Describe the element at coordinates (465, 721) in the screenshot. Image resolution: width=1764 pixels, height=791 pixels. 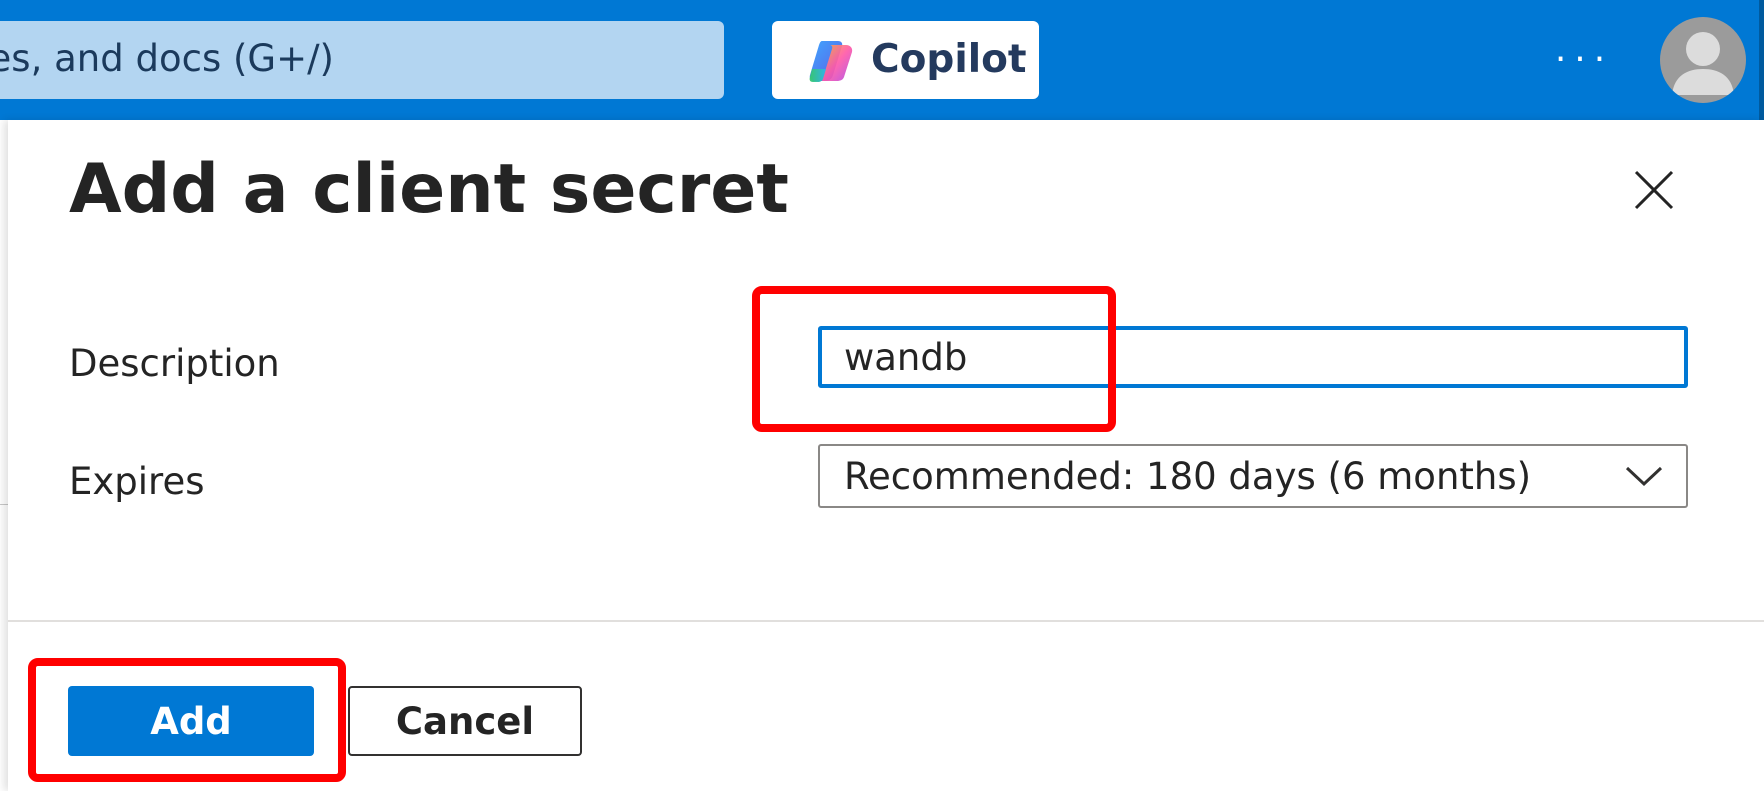
I see `cancel-button: Cancel` at that location.